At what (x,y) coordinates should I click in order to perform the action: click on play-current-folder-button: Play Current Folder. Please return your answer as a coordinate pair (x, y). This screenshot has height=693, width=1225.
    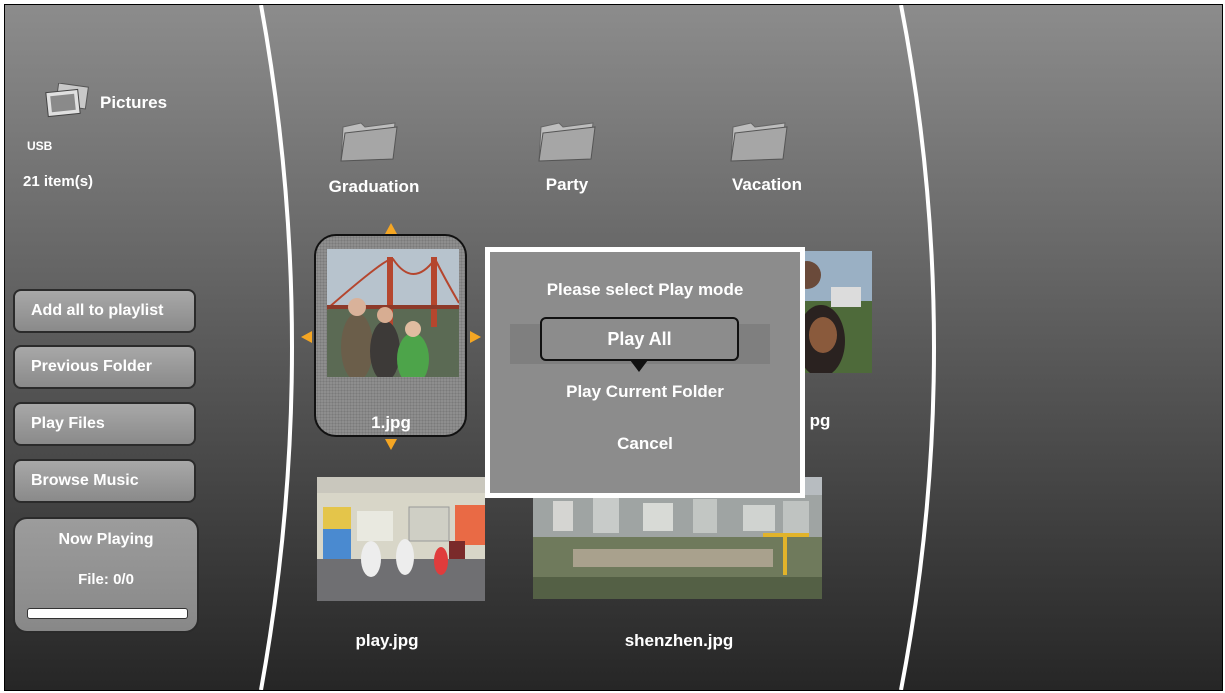
    Looking at the image, I should click on (645, 392).